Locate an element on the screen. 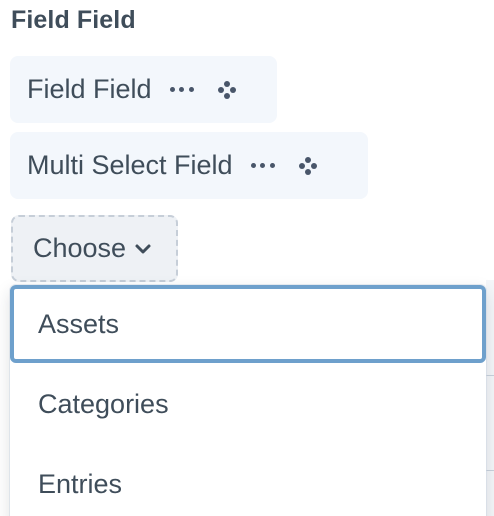 The image size is (494, 516). choose-button-label: Choose is located at coordinates (80, 248).